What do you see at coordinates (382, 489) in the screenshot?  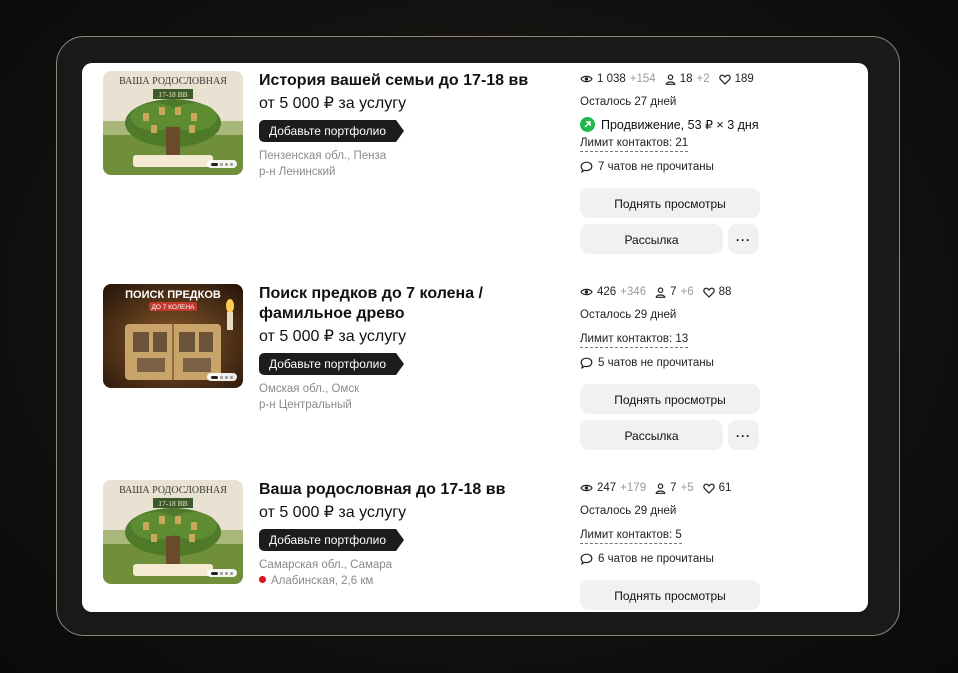 I see `title-line: Ваша родословная до 17-18 вв` at bounding box center [382, 489].